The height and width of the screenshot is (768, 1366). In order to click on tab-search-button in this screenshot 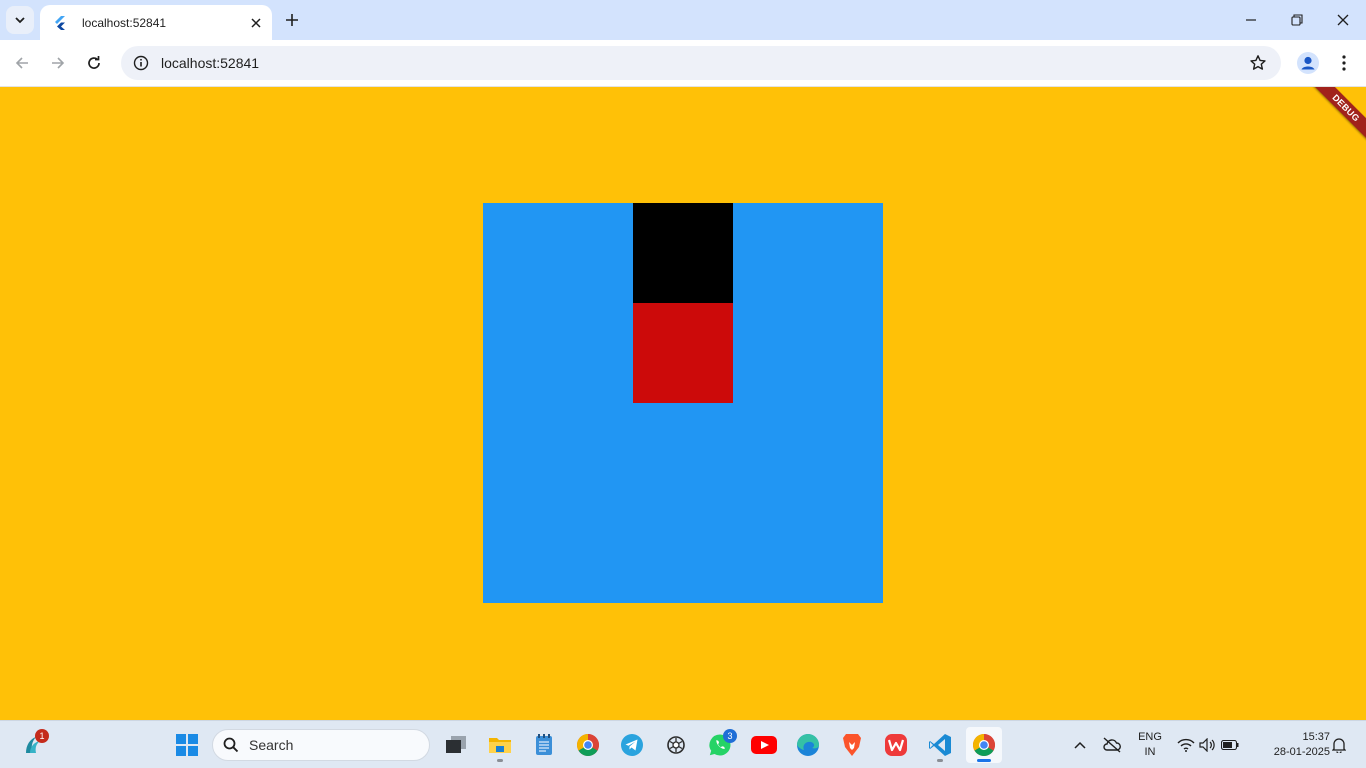, I will do `click(20, 20)`.